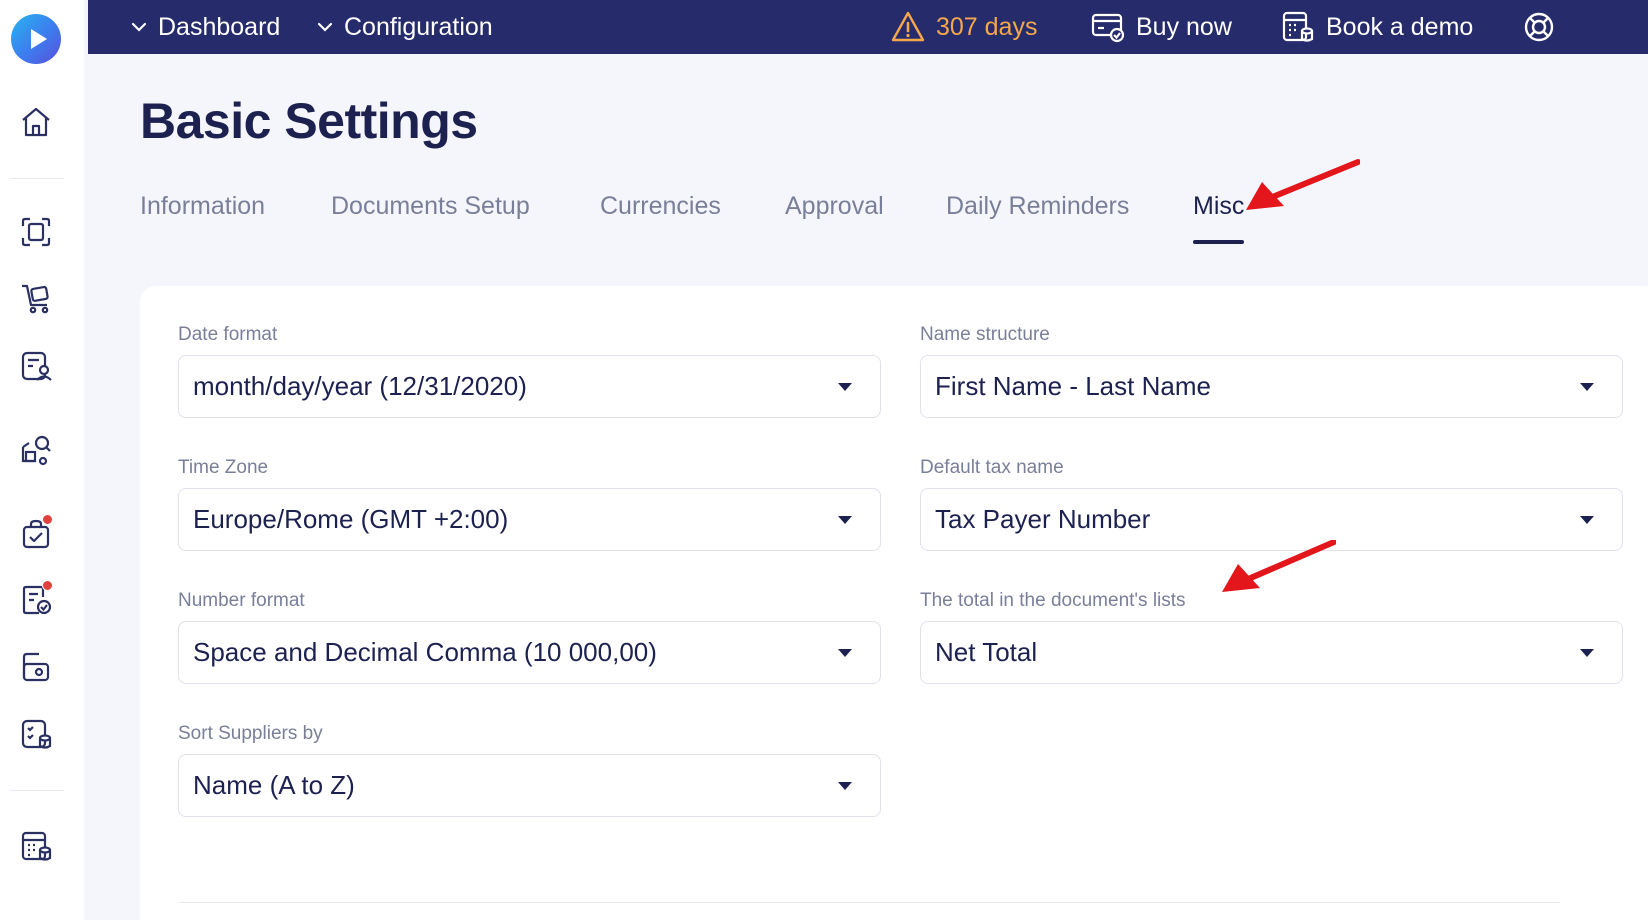 The width and height of the screenshot is (1648, 920). What do you see at coordinates (223, 467) in the screenshot?
I see `time-zone-label: Time Zone` at bounding box center [223, 467].